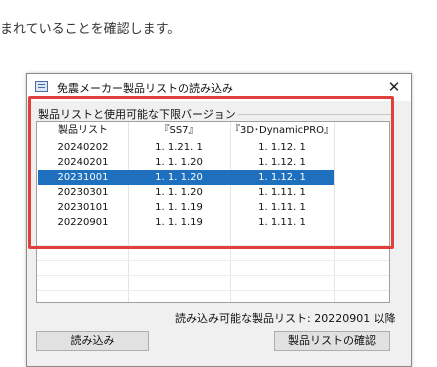 Image resolution: width=437 pixels, height=367 pixels. Describe the element at coordinates (179, 130) in the screenshot. I see `column-header-ss7: 『SS7』` at that location.